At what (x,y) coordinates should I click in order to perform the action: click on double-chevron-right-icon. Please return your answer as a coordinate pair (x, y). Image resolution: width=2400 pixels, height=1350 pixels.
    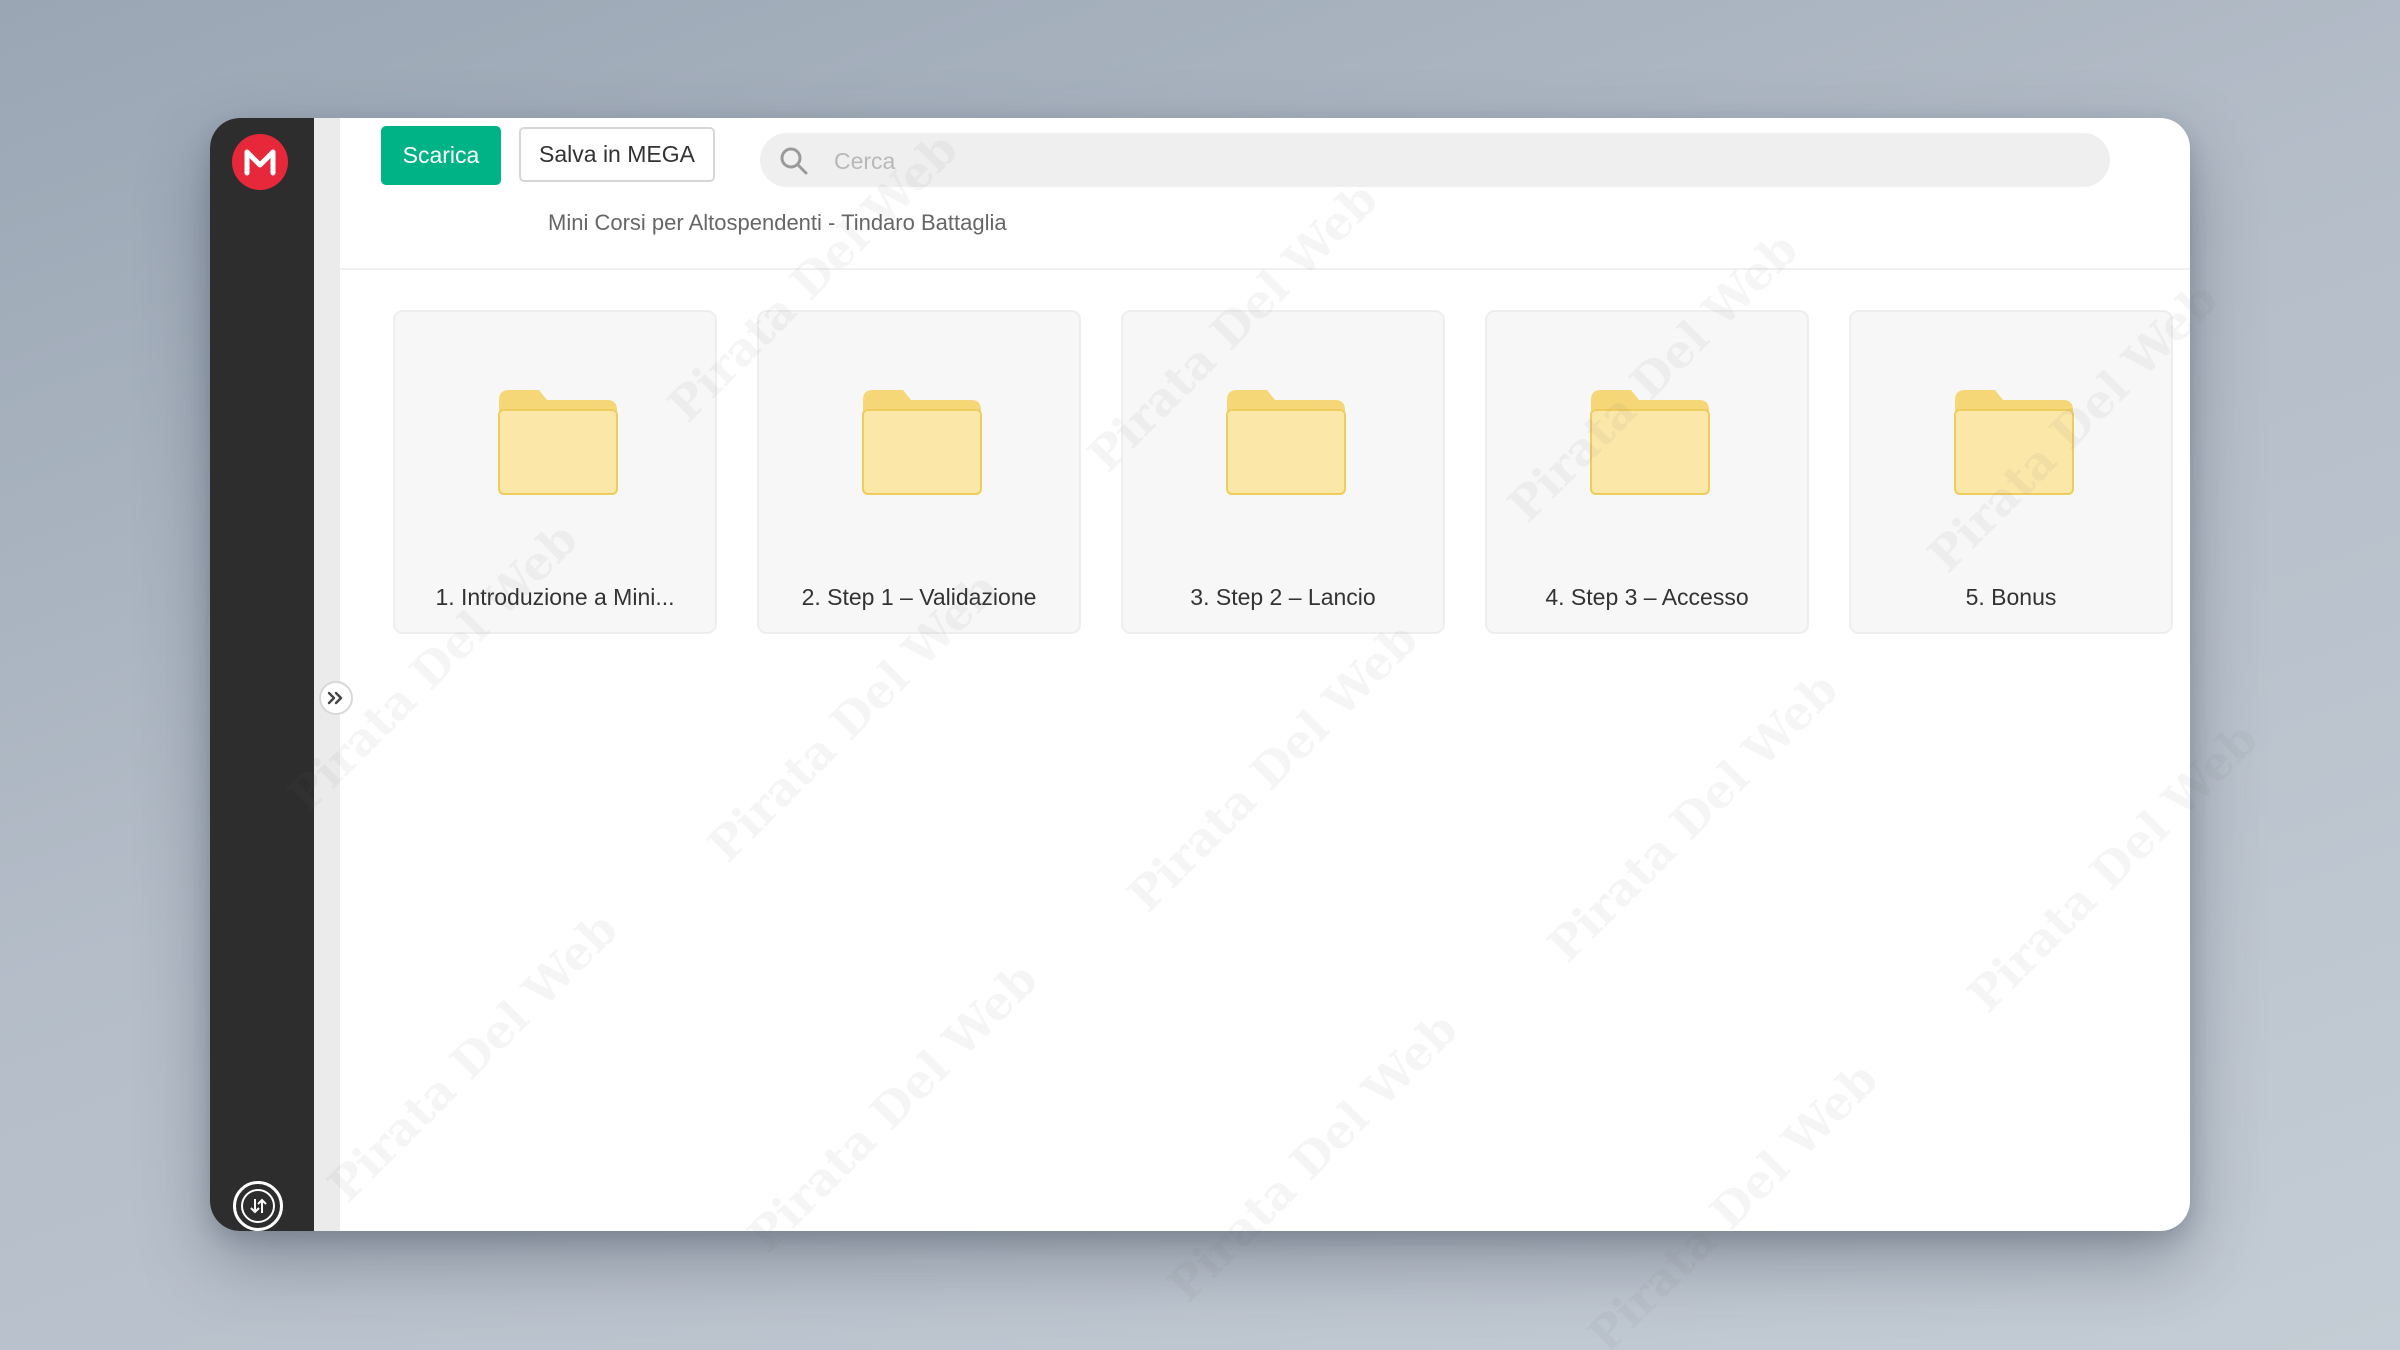
    Looking at the image, I should click on (335, 698).